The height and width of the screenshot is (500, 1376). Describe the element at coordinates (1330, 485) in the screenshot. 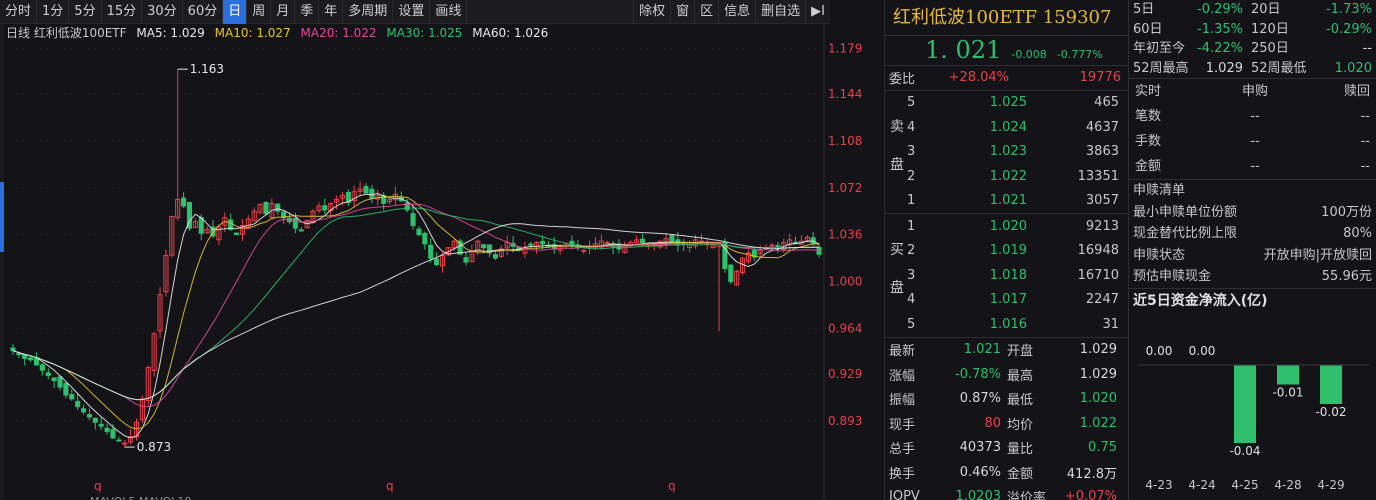

I see `flow-date-label: 4-29` at that location.